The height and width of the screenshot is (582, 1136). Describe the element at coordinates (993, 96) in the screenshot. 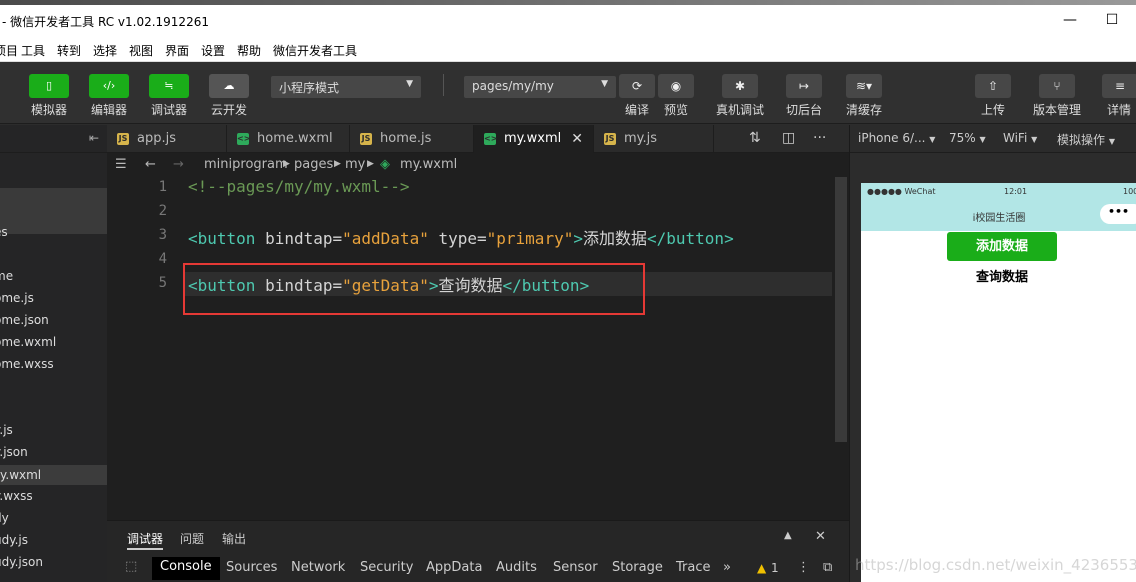

I see `upload-button: ⇧ 上传` at that location.